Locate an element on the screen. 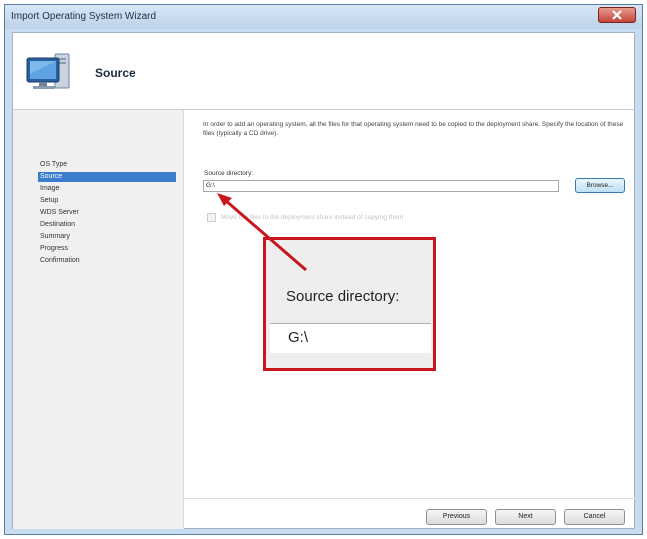 This screenshot has height=539, width=647. callout-arrow is located at coordinates (262, 232).